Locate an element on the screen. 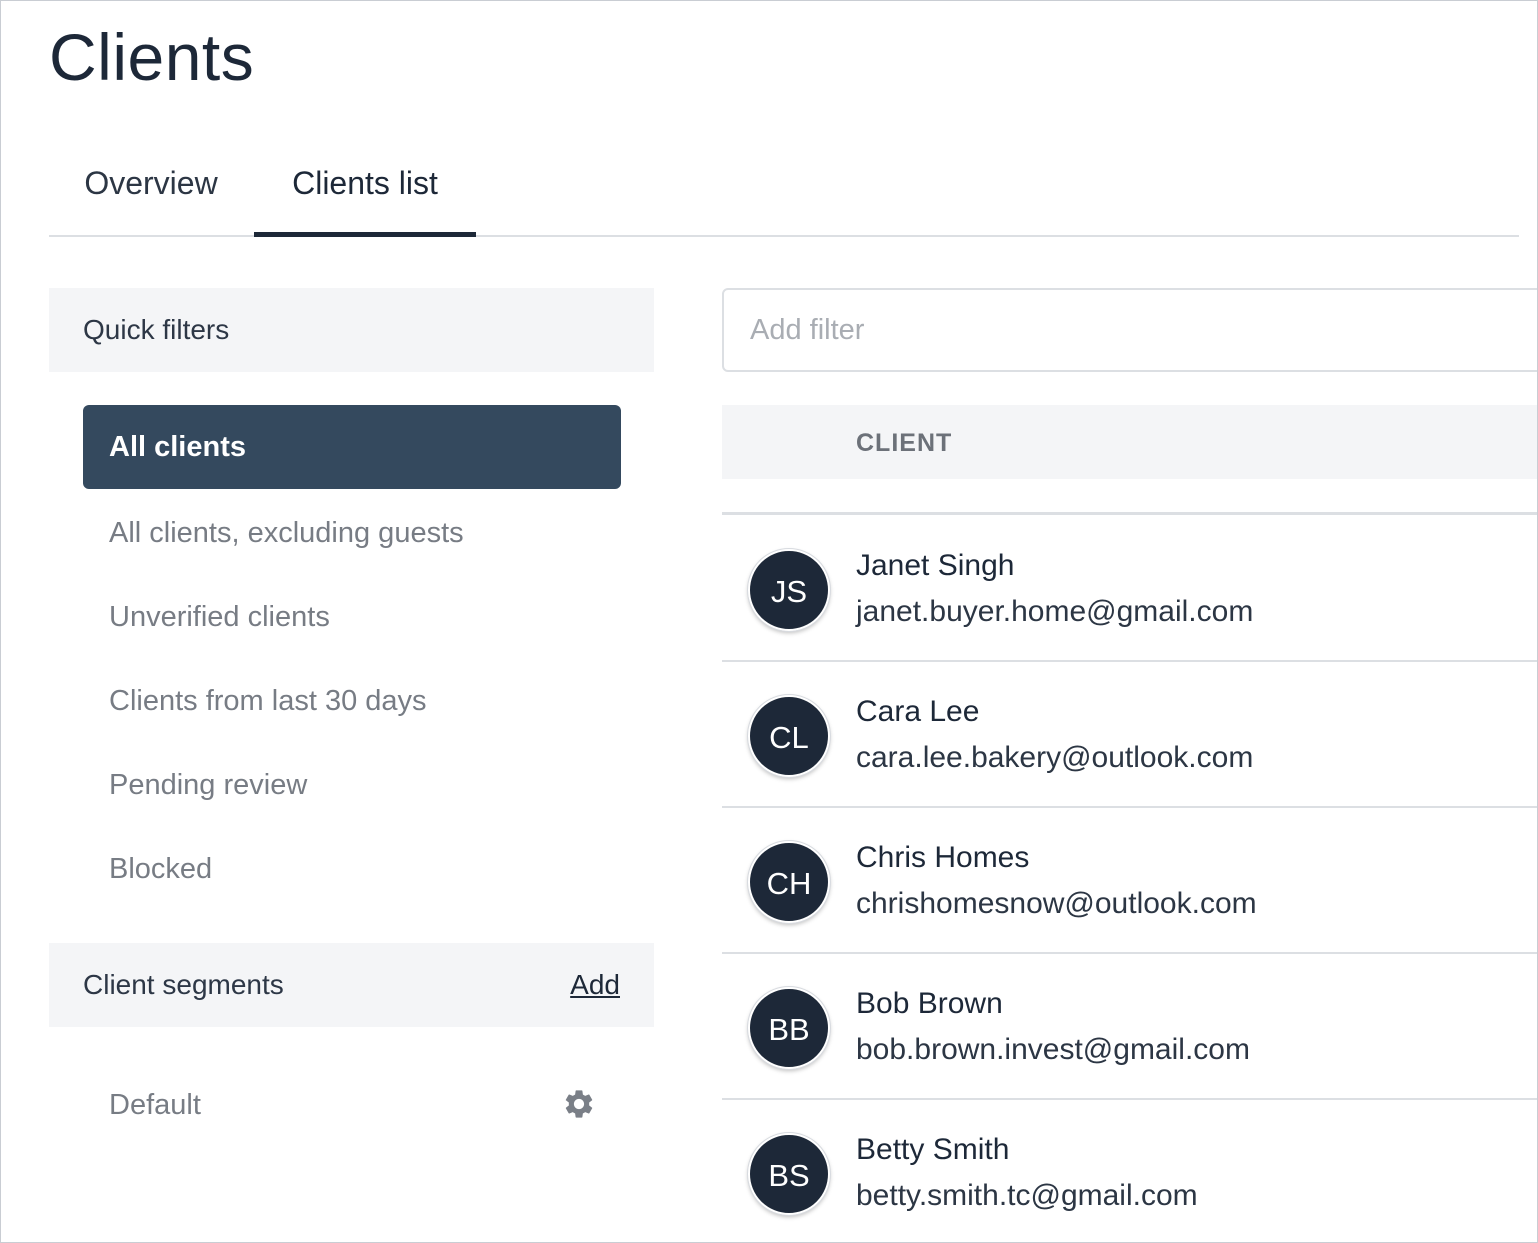 The height and width of the screenshot is (1243, 1538). page-title: Clients is located at coordinates (152, 57).